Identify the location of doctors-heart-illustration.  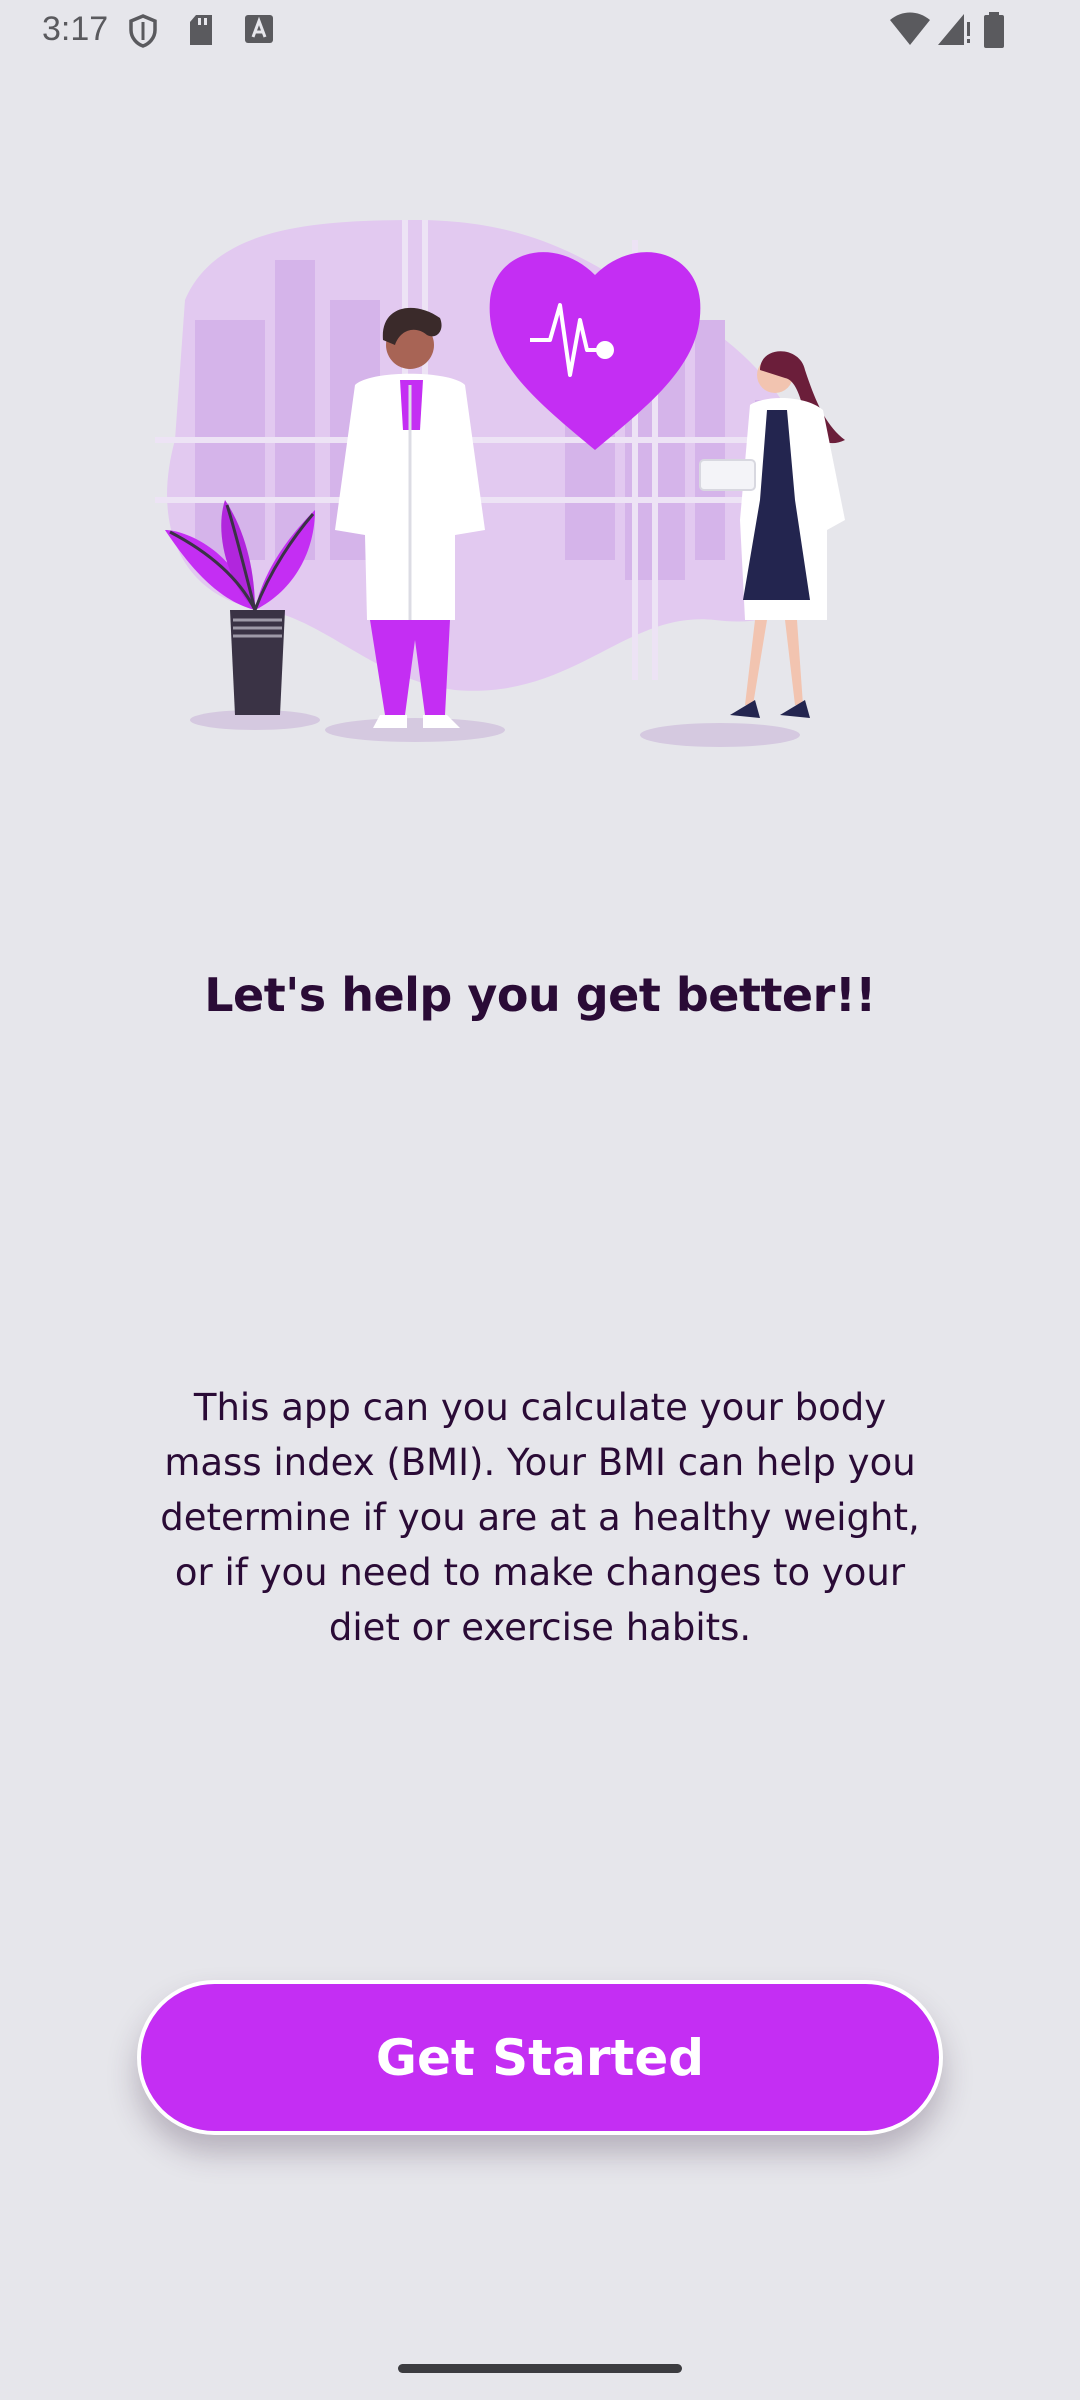
(500, 483).